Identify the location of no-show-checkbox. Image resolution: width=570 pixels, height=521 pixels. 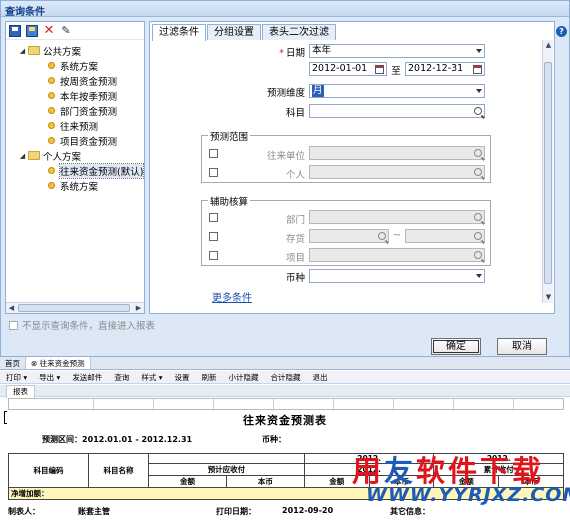
(13, 325).